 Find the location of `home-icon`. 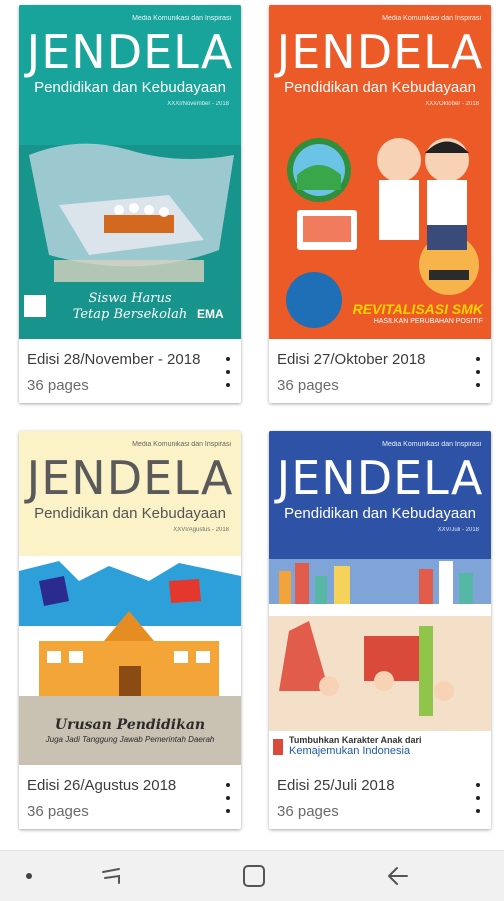

home-icon is located at coordinates (254, 876).